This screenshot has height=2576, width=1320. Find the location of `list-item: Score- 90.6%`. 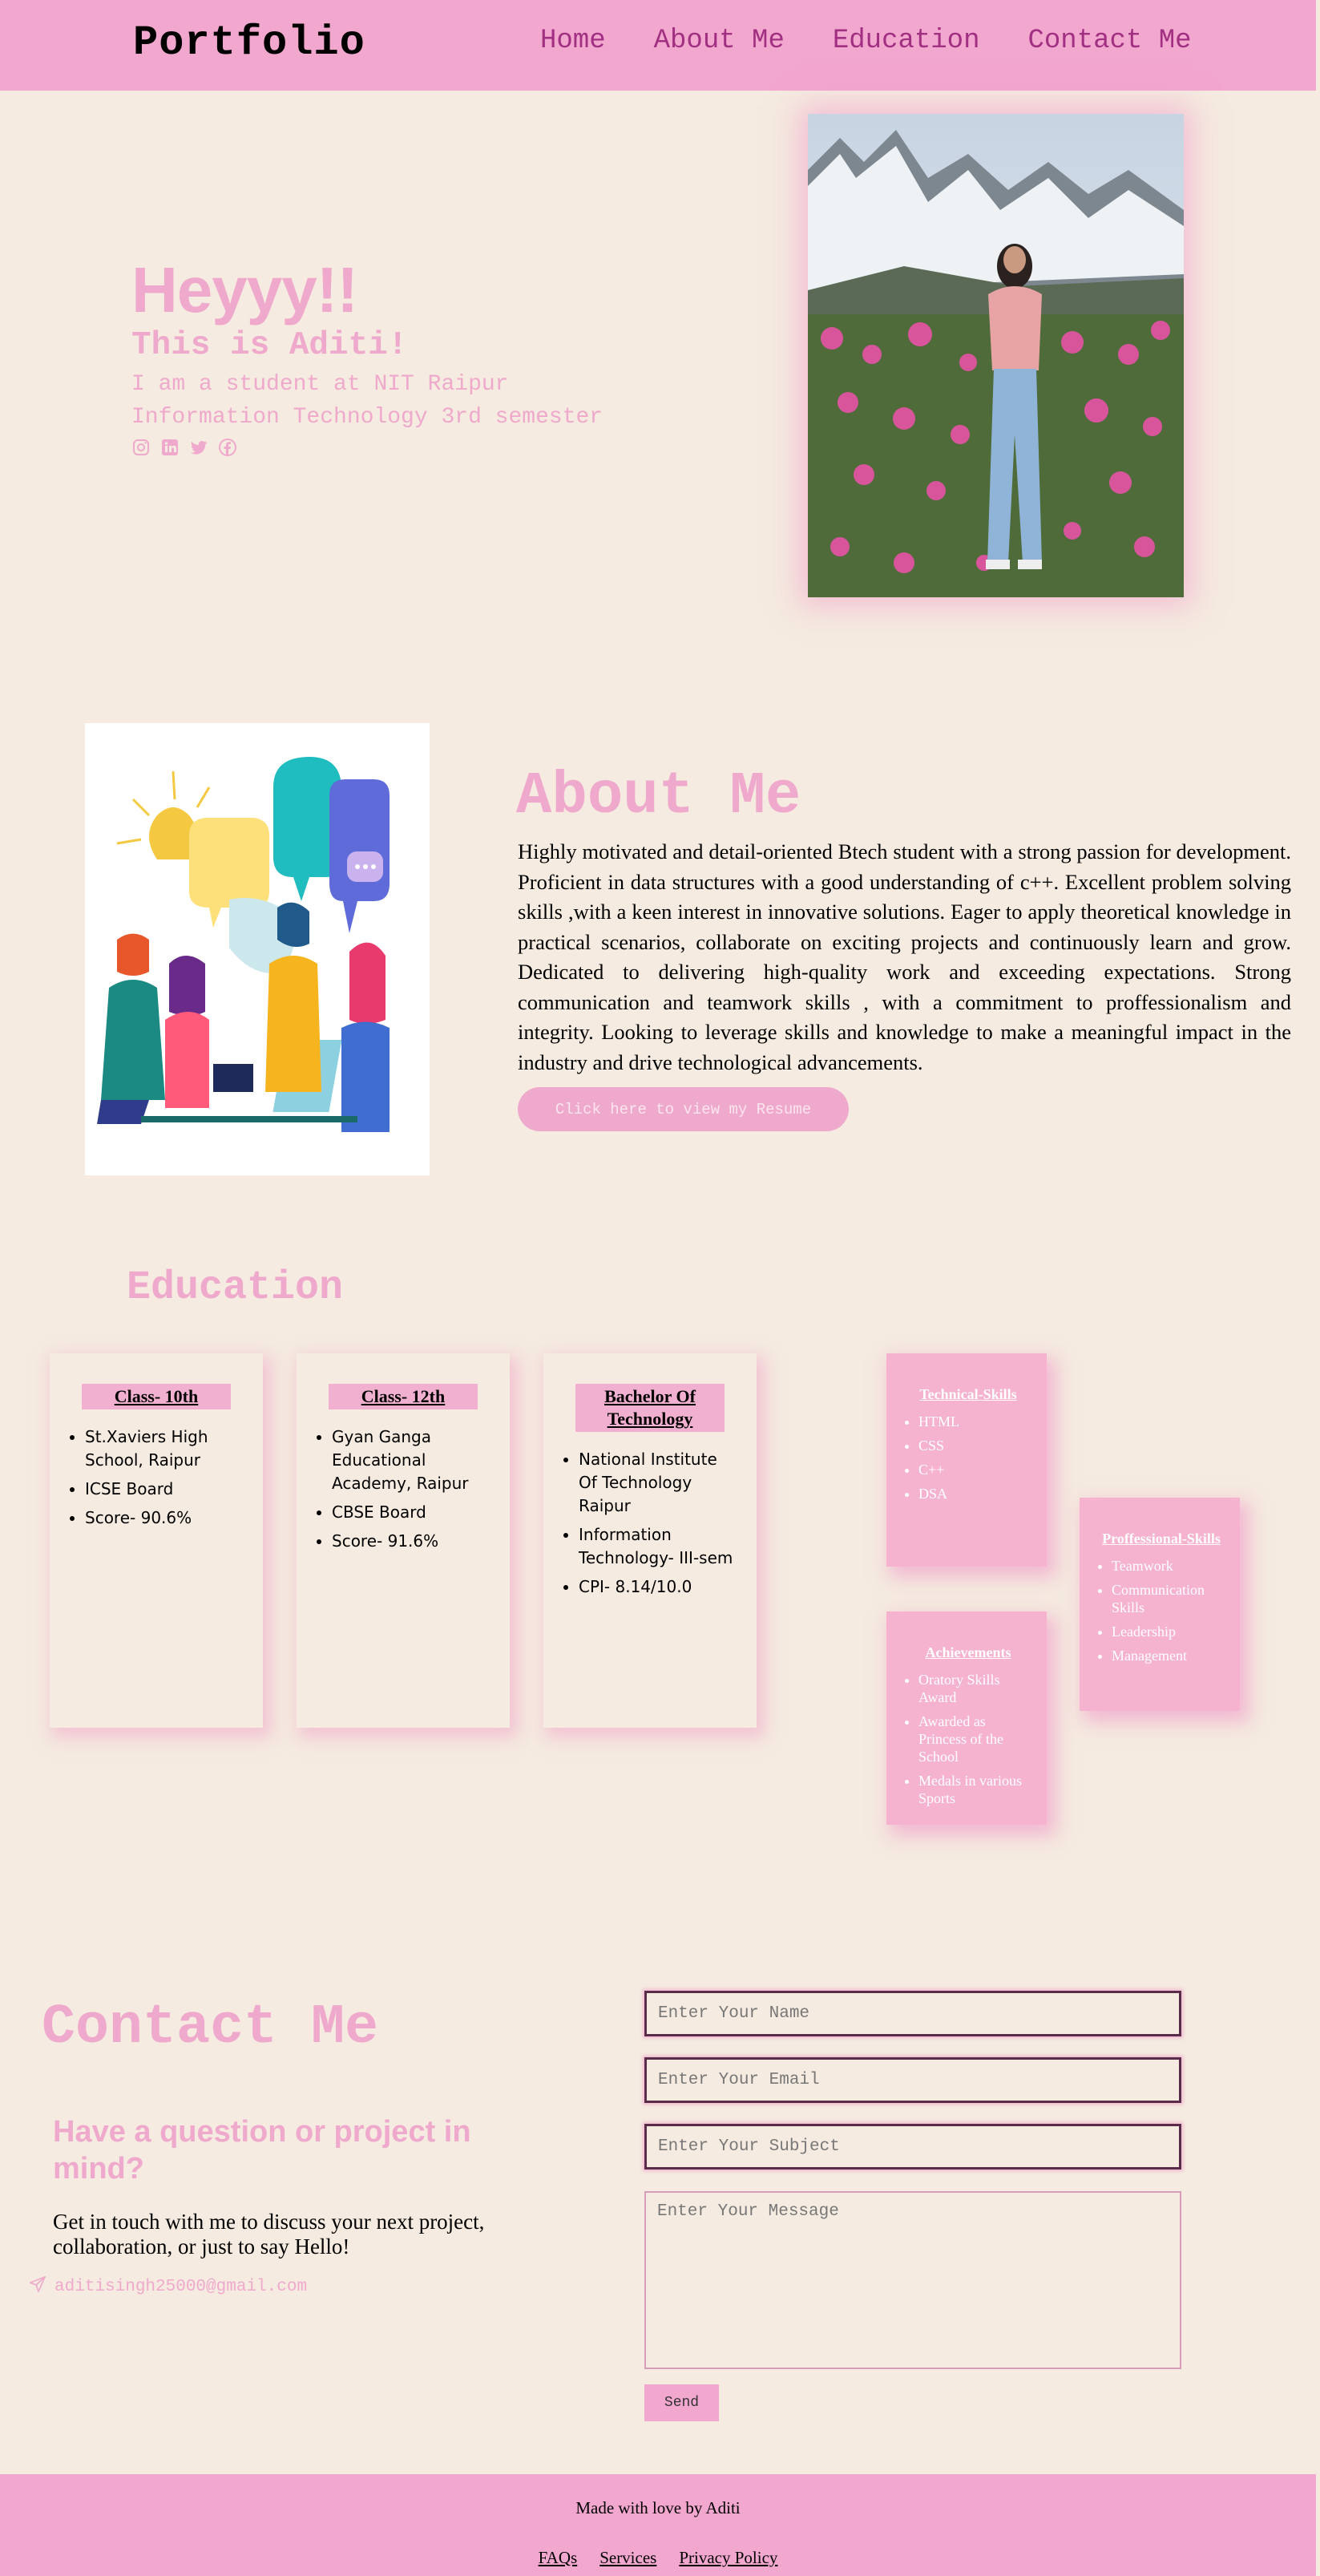

list-item: Score- 90.6% is located at coordinates (165, 1518).